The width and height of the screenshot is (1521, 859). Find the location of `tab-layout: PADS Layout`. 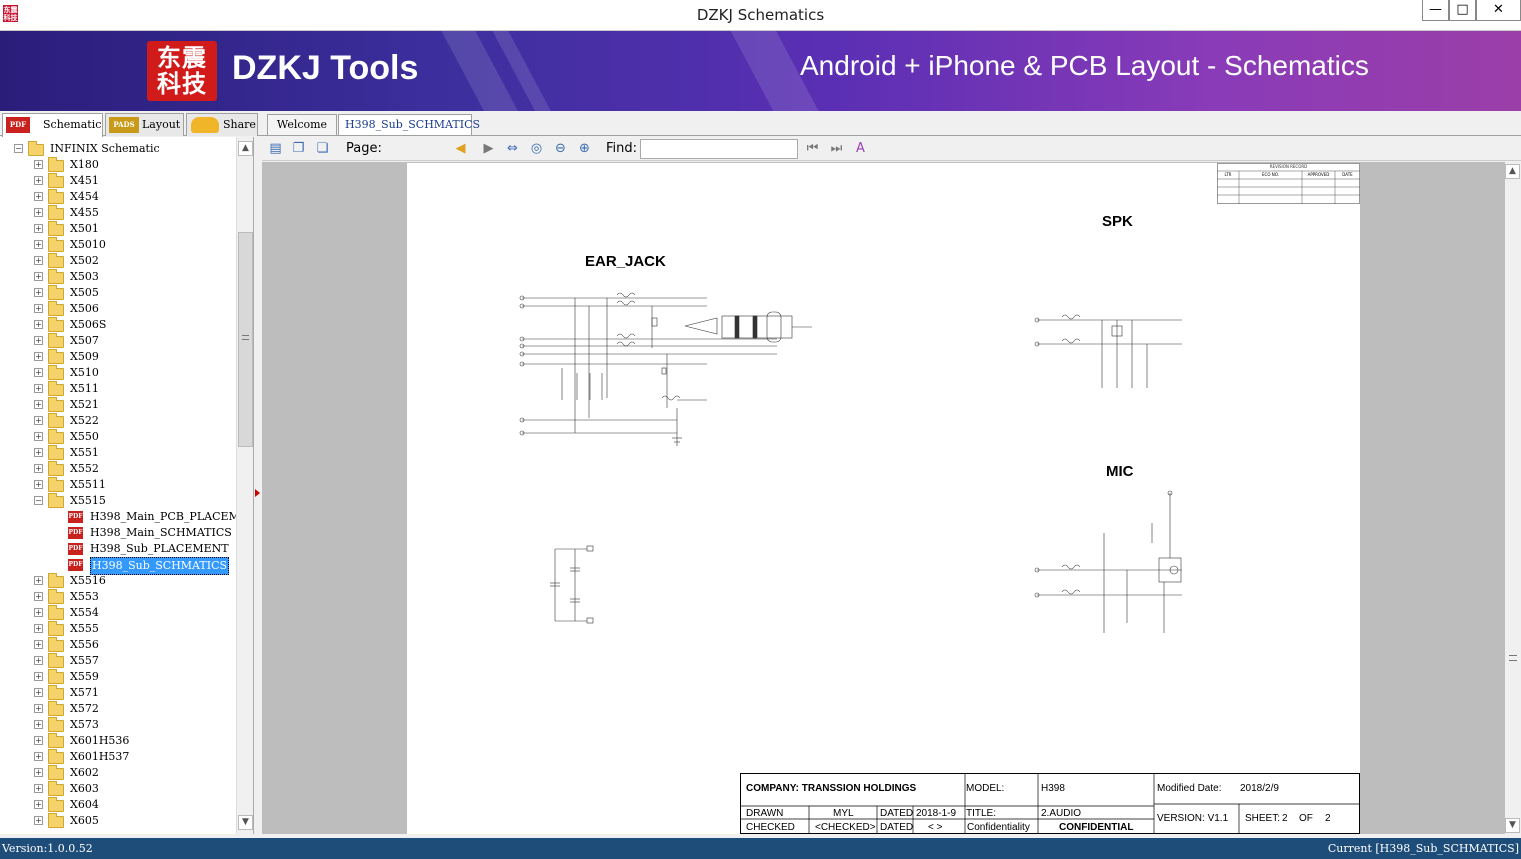

tab-layout: PADS Layout is located at coordinates (144, 124).